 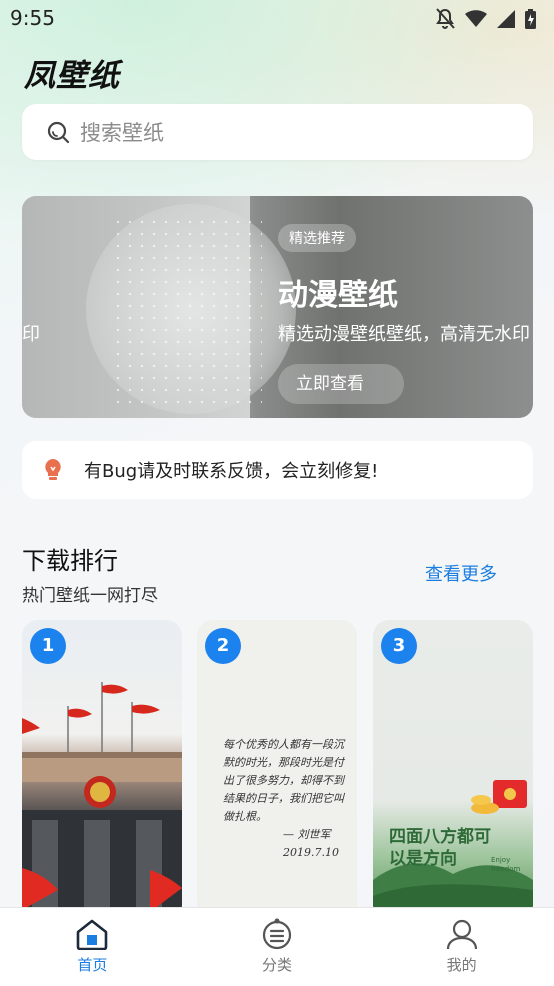 I want to click on notice-bar: 有Bug请及时联系反馈，会立刻修复!, so click(x=277, y=470).